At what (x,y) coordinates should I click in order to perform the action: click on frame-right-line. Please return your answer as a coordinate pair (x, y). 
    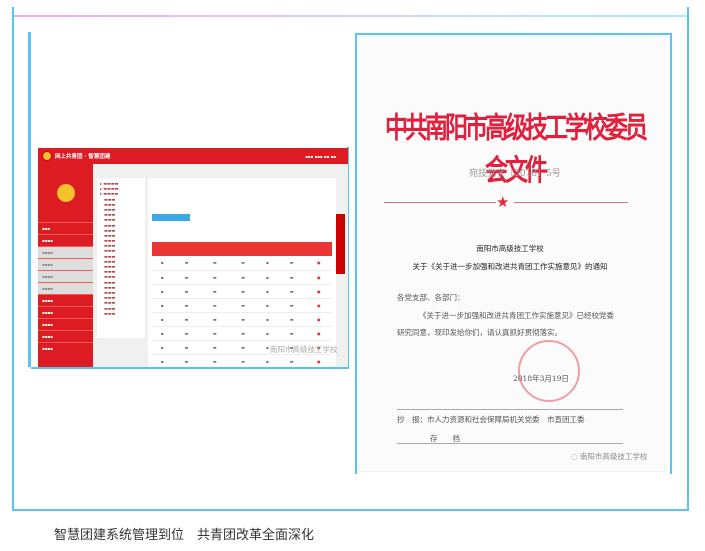
    Looking at the image, I should click on (688, 259).